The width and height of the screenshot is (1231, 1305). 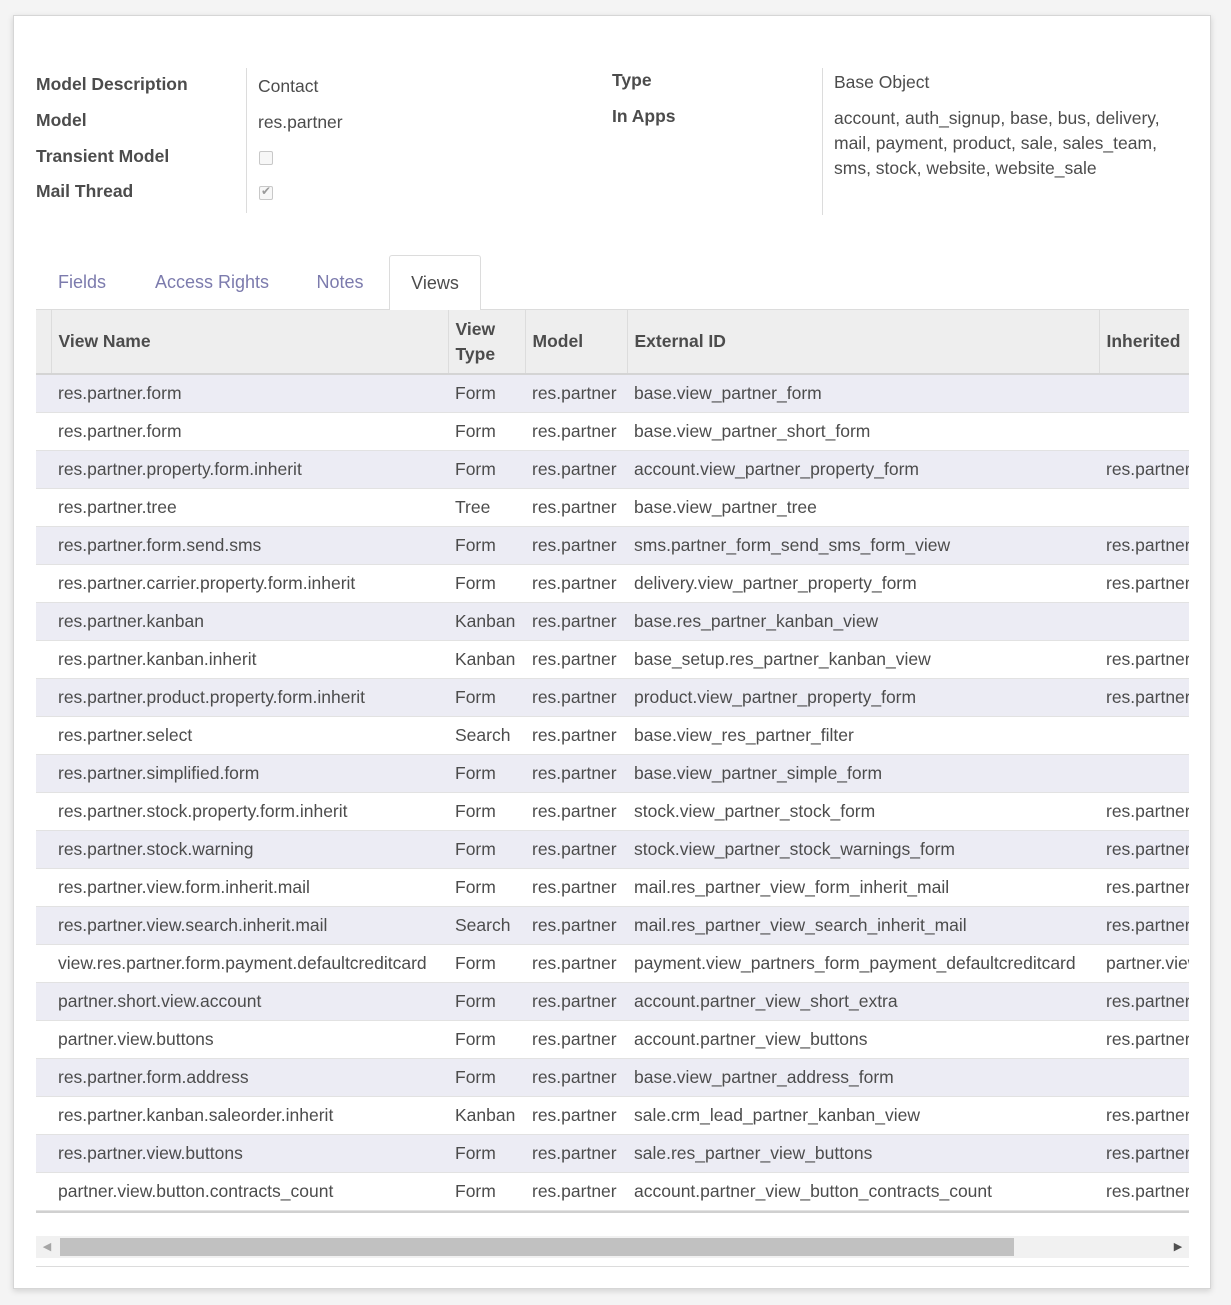 I want to click on type-label: Type, so click(x=632, y=80).